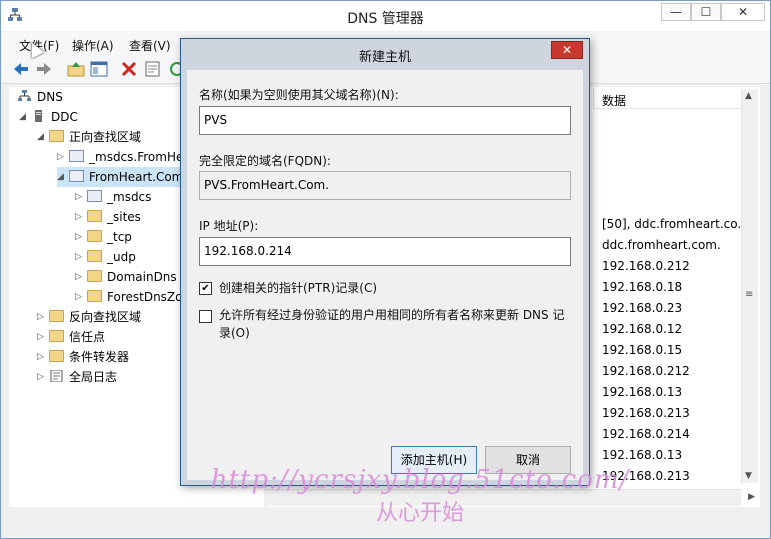 The image size is (771, 539). Describe the element at coordinates (396, 324) in the screenshot. I see `allow-update-checkbox-label: 允许所有经过身份验证的用户用相同的所有者名称来更新 DNS 记录(O)` at that location.